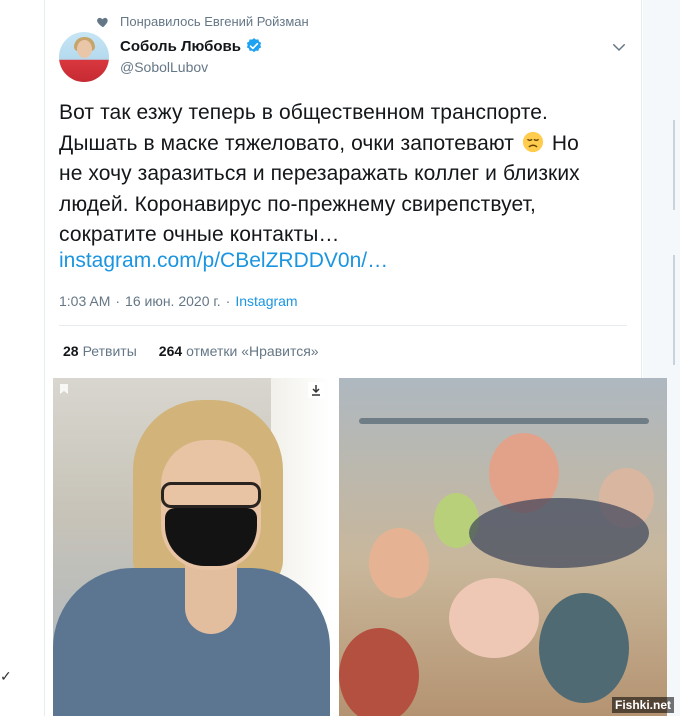 Image resolution: width=680 pixels, height=716 pixels. What do you see at coordinates (619, 47) in the screenshot?
I see `chevron-down-icon` at bounding box center [619, 47].